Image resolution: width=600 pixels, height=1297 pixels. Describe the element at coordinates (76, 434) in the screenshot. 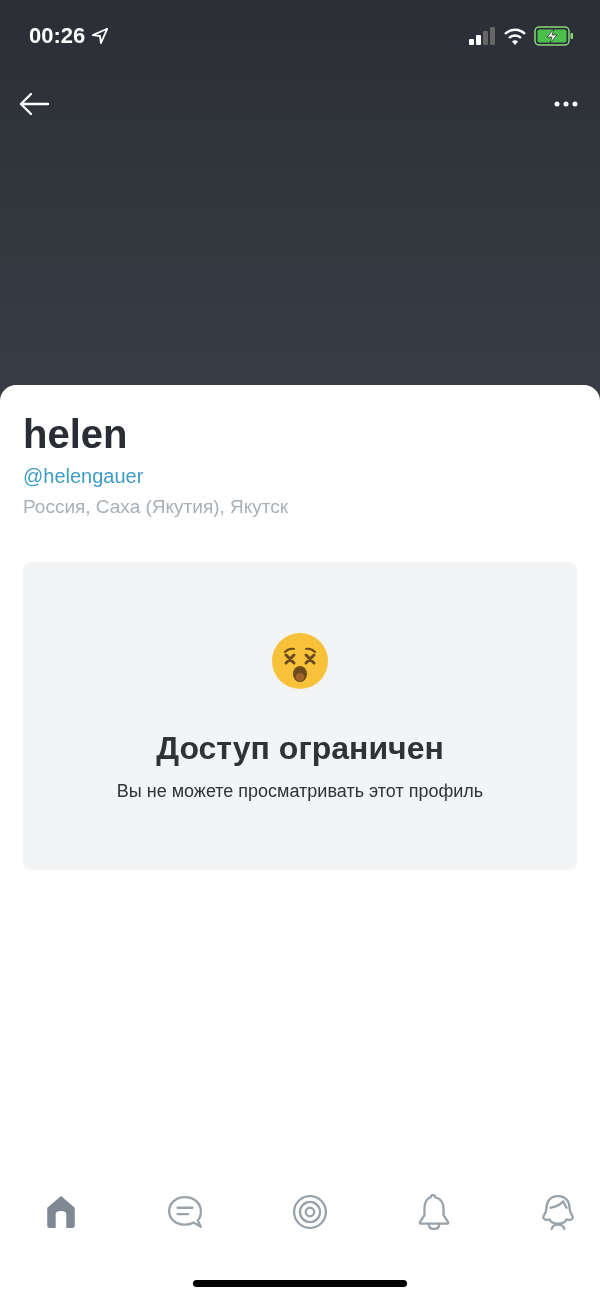

I see `profile-name: helen` at that location.